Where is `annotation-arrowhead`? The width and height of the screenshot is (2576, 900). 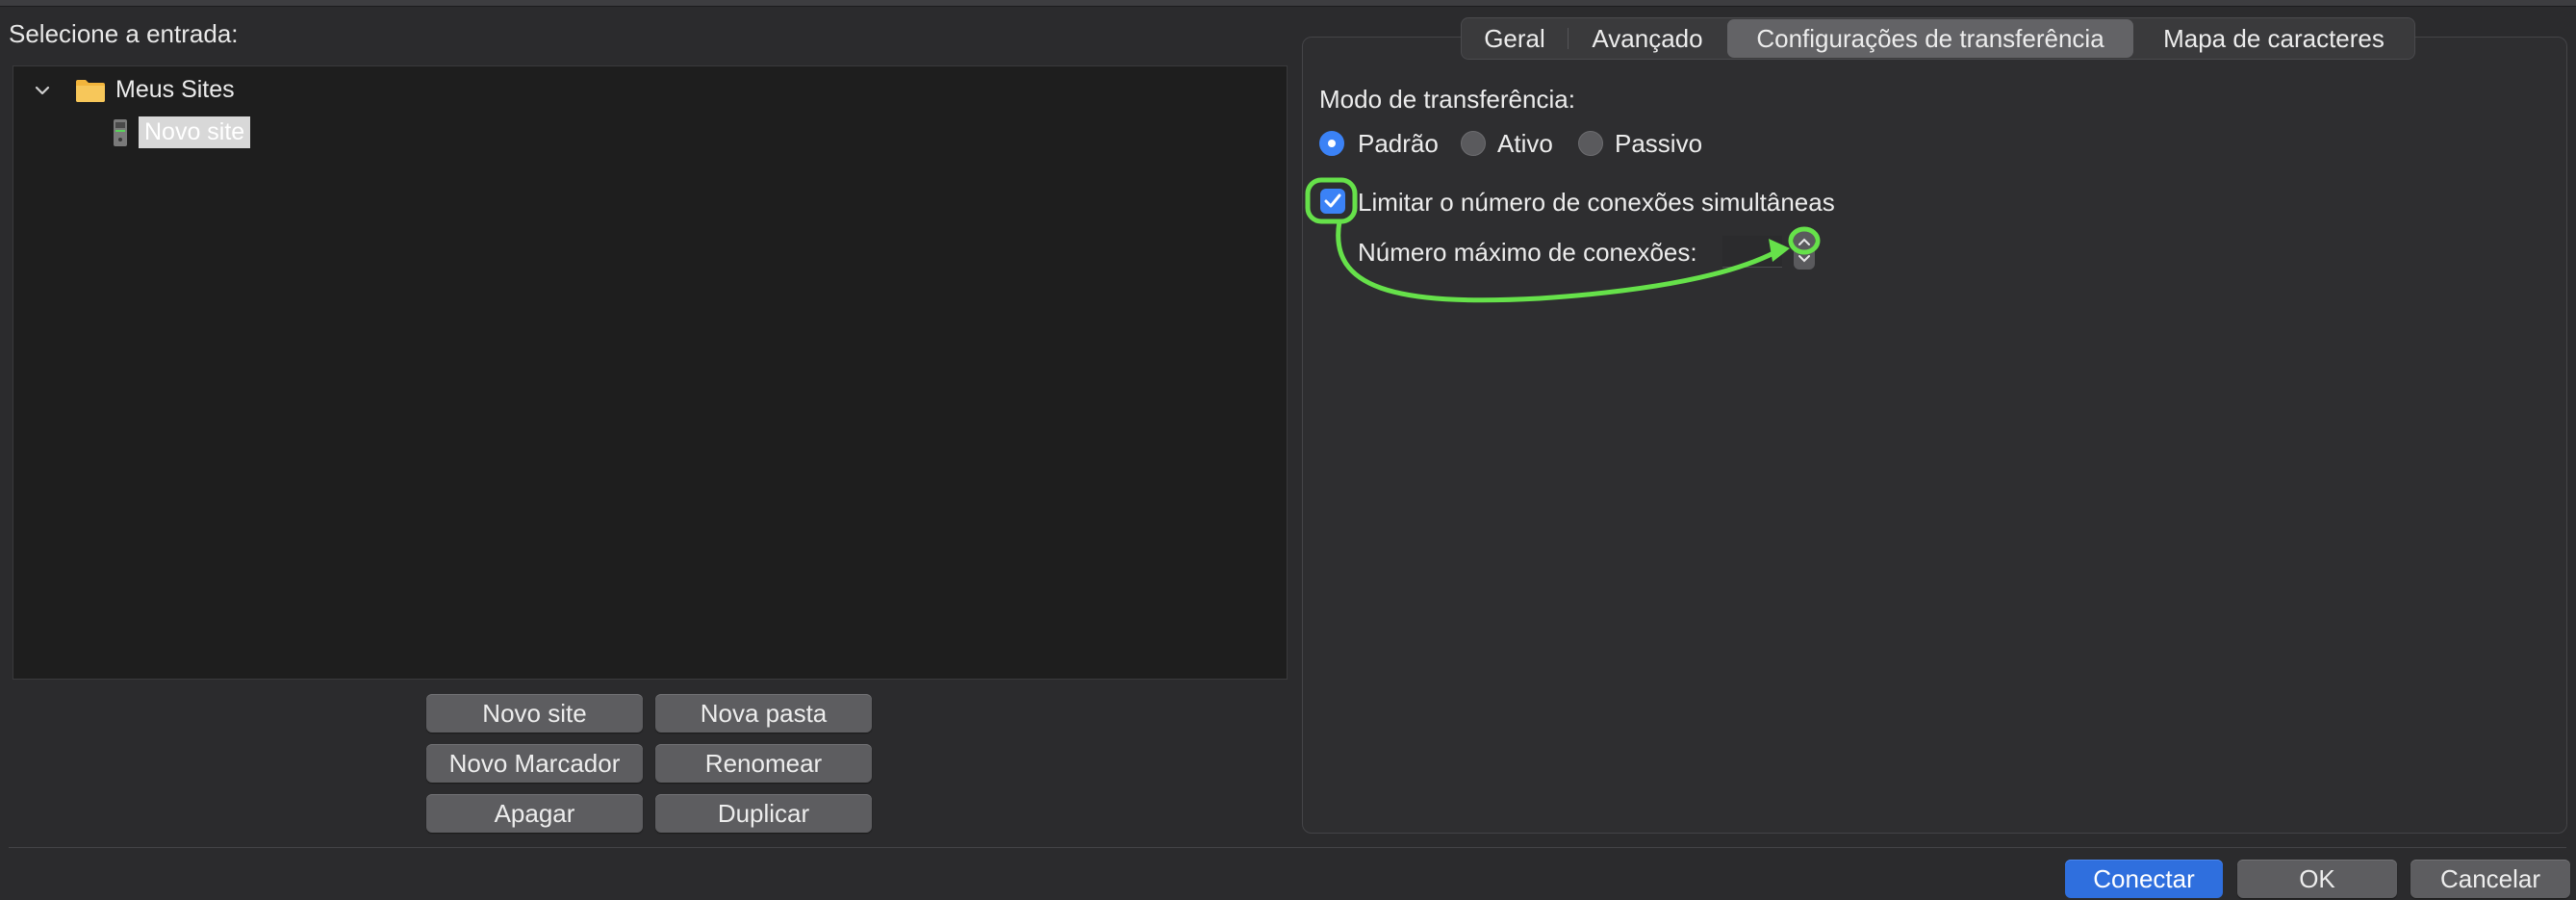 annotation-arrowhead is located at coordinates (1779, 250).